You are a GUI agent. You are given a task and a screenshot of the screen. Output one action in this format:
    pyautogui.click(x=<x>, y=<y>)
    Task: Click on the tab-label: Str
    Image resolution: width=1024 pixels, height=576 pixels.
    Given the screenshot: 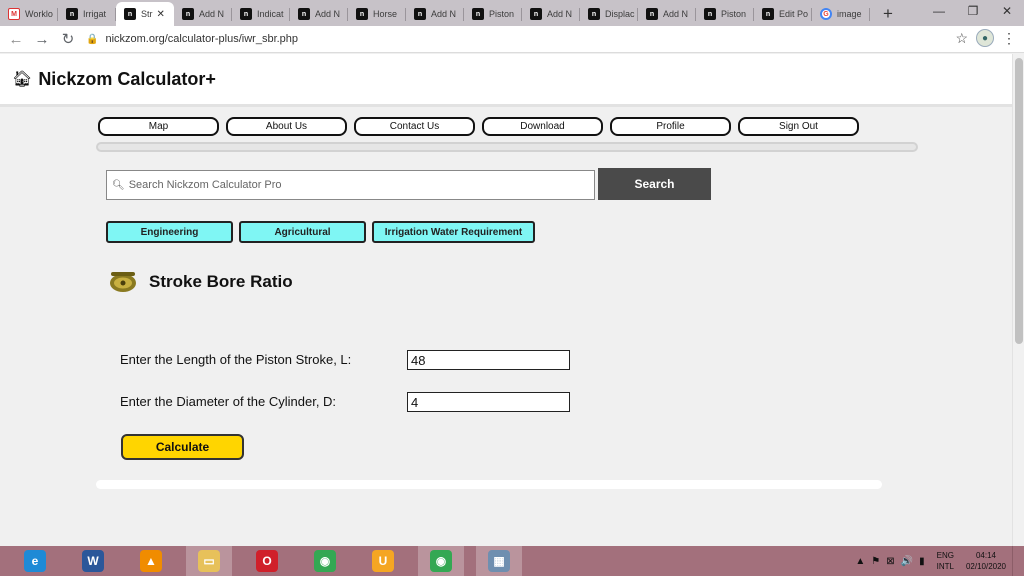 What is the action you would take?
    pyautogui.click(x=147, y=14)
    